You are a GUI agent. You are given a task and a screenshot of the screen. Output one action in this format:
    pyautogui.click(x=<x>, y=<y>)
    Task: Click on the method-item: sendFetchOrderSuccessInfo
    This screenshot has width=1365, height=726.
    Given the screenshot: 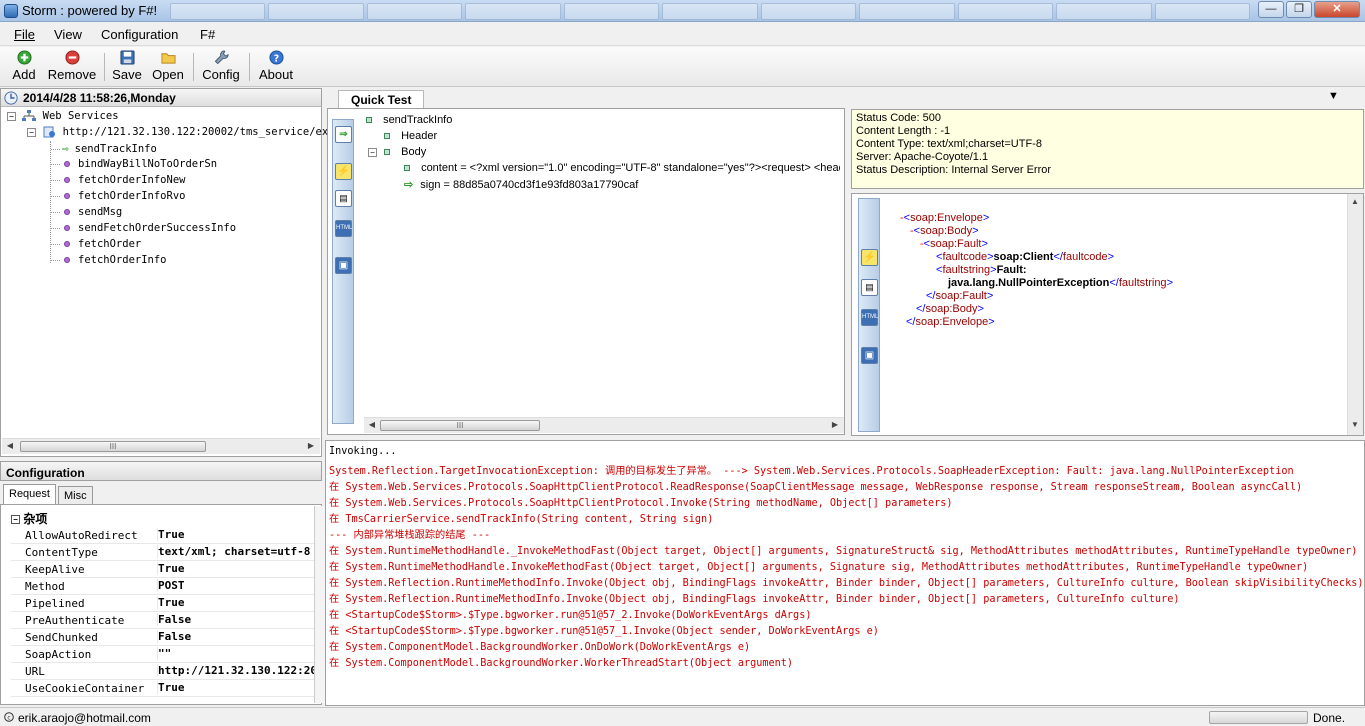 What is the action you would take?
    pyautogui.click(x=143, y=228)
    